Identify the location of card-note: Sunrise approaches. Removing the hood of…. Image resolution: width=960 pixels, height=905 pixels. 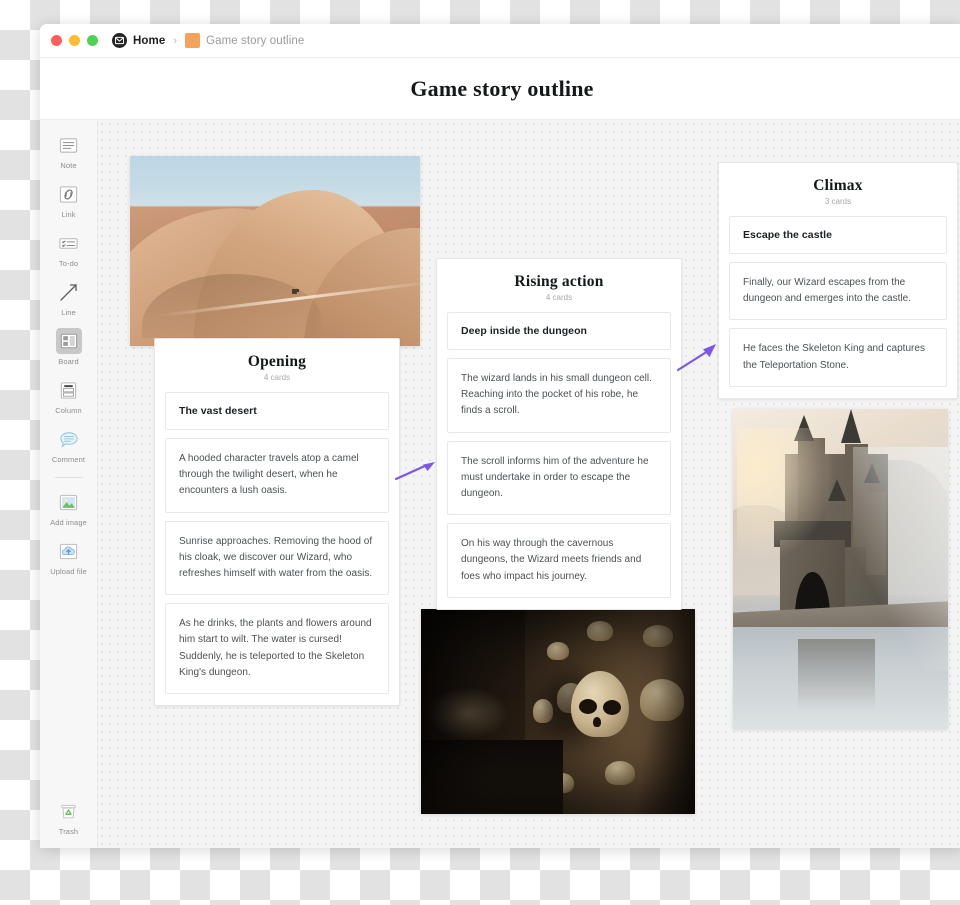
(277, 558).